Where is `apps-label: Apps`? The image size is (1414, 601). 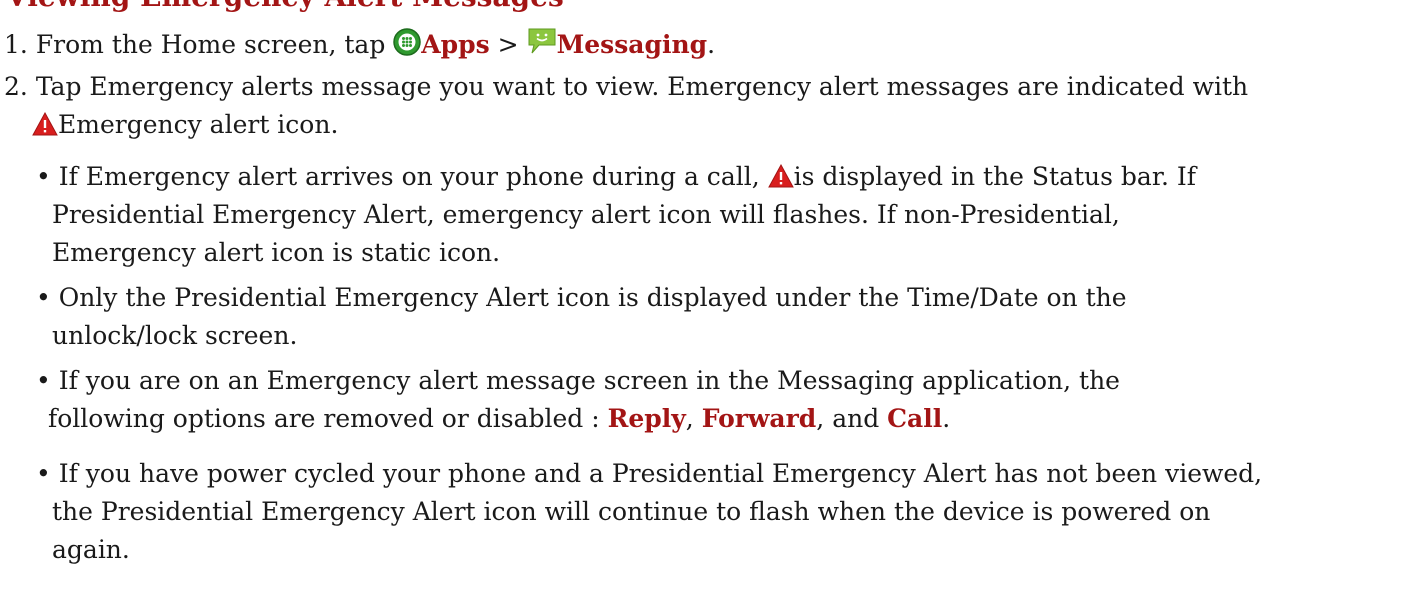 apps-label: Apps is located at coordinates (455, 44).